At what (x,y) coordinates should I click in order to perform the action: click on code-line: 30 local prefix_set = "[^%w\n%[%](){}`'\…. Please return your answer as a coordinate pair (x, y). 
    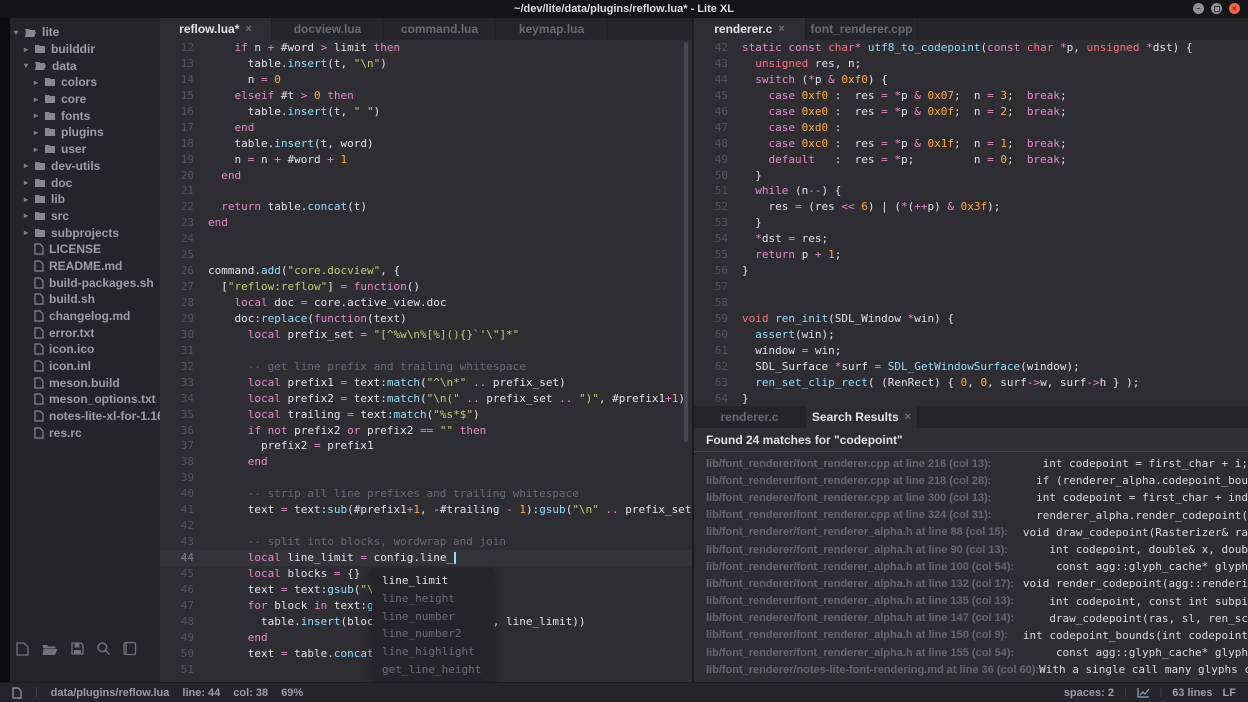
    Looking at the image, I should click on (426, 335).